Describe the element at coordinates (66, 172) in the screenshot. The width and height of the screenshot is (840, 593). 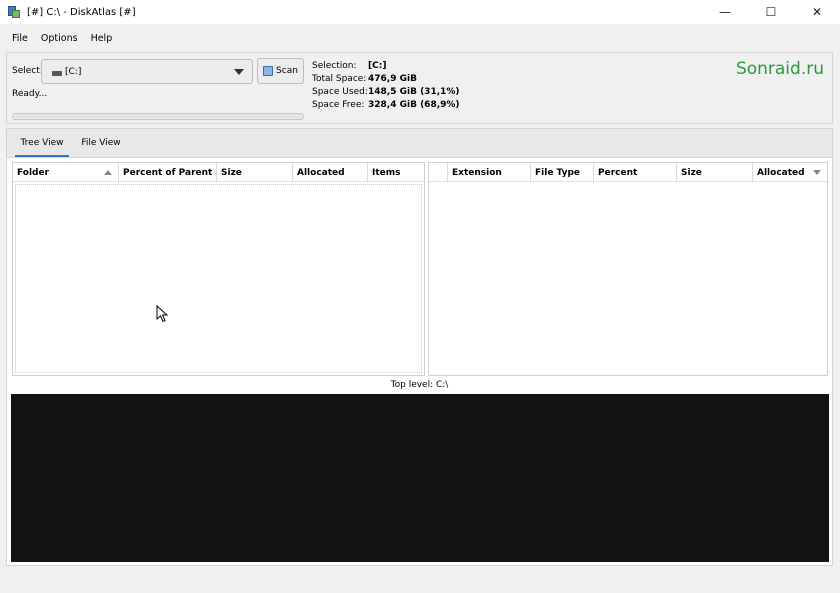
I see `column-folder: Folder` at that location.